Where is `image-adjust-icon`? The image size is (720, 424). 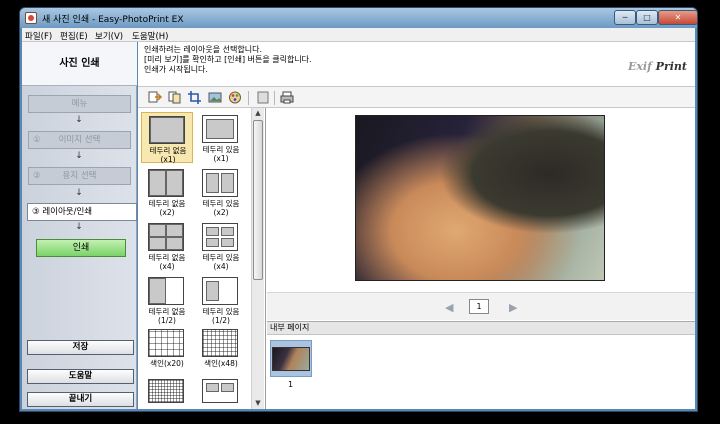
image-adjust-icon is located at coordinates (215, 97).